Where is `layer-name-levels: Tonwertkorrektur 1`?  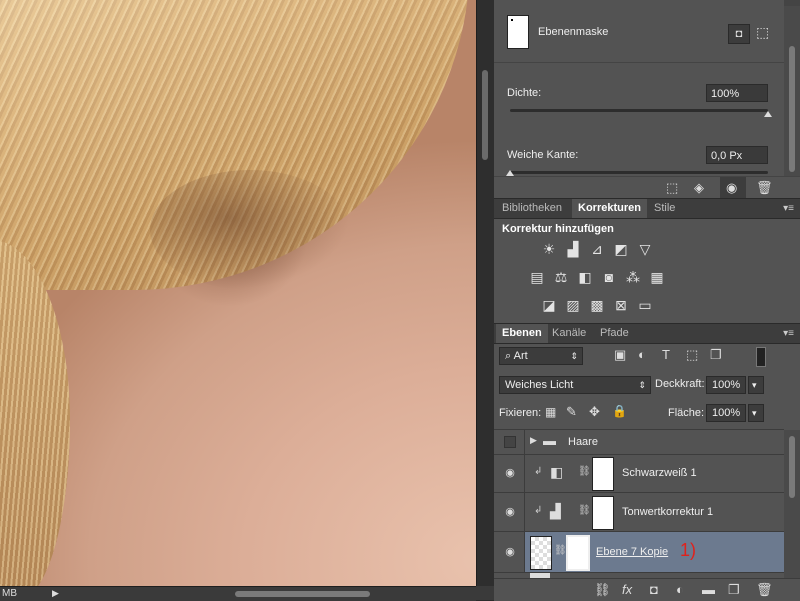 layer-name-levels: Tonwertkorrektur 1 is located at coordinates (667, 512).